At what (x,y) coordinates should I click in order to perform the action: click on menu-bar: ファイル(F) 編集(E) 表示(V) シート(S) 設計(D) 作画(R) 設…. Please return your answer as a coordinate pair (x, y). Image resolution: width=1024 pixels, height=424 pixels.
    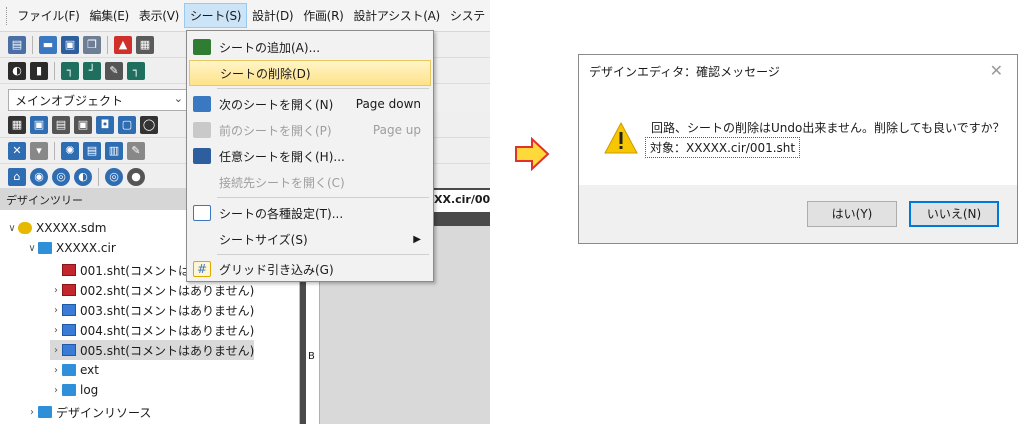
    Looking at the image, I should click on (245, 16).